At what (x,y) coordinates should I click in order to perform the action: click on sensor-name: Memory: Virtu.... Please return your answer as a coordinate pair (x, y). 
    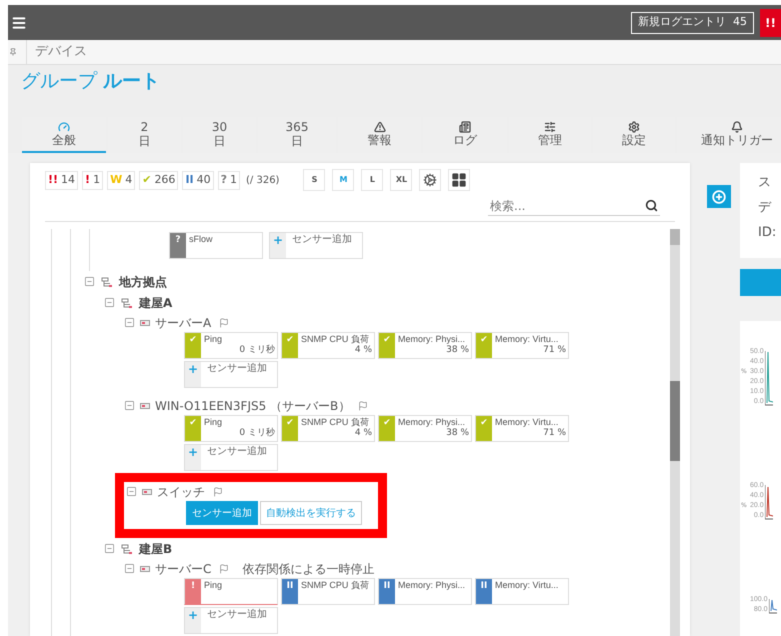
    Looking at the image, I should click on (527, 585).